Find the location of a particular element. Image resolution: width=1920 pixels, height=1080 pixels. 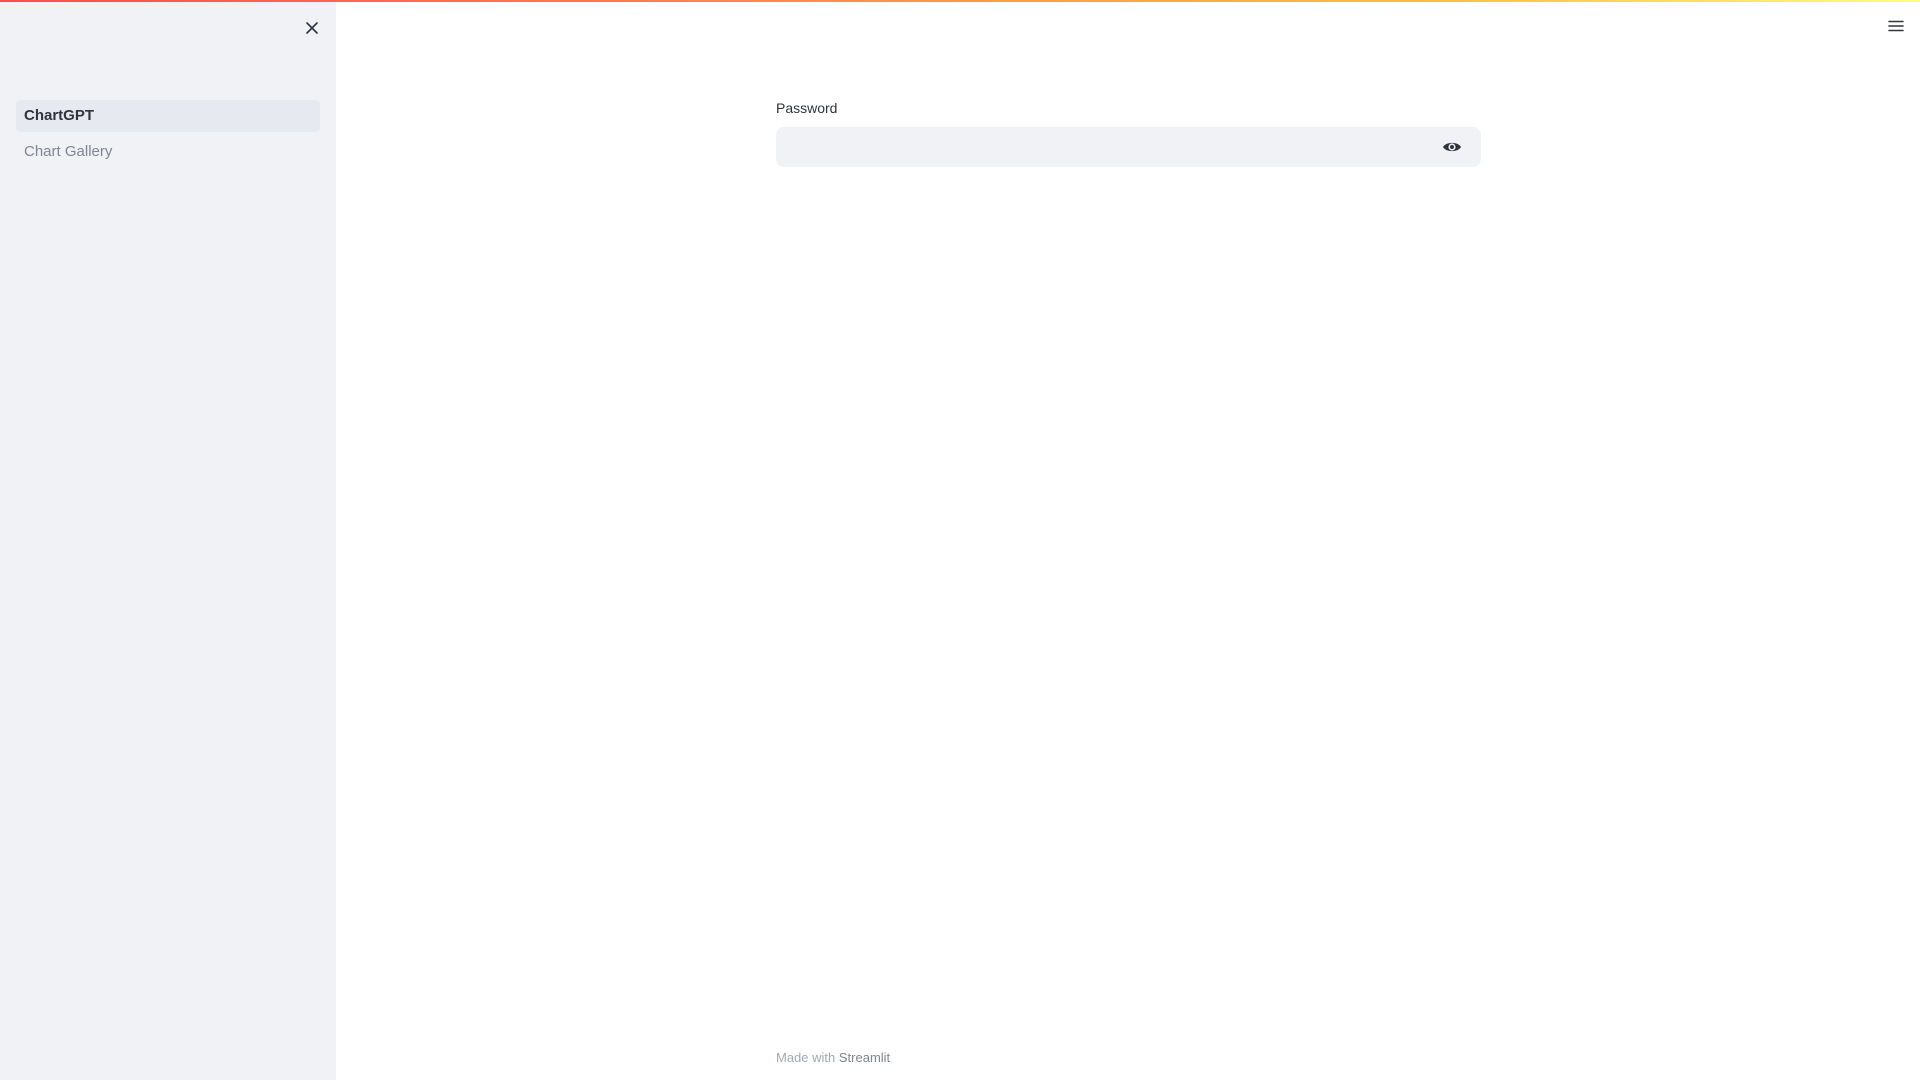

sidebar-nav: ChartGPT Chart Gallery is located at coordinates (168, 136).